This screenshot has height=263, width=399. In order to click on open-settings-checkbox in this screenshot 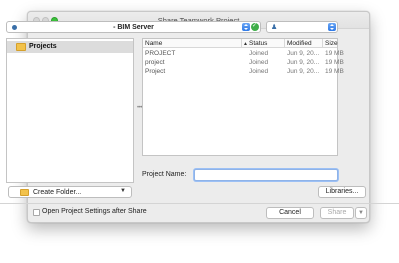, I will do `click(36, 212)`.